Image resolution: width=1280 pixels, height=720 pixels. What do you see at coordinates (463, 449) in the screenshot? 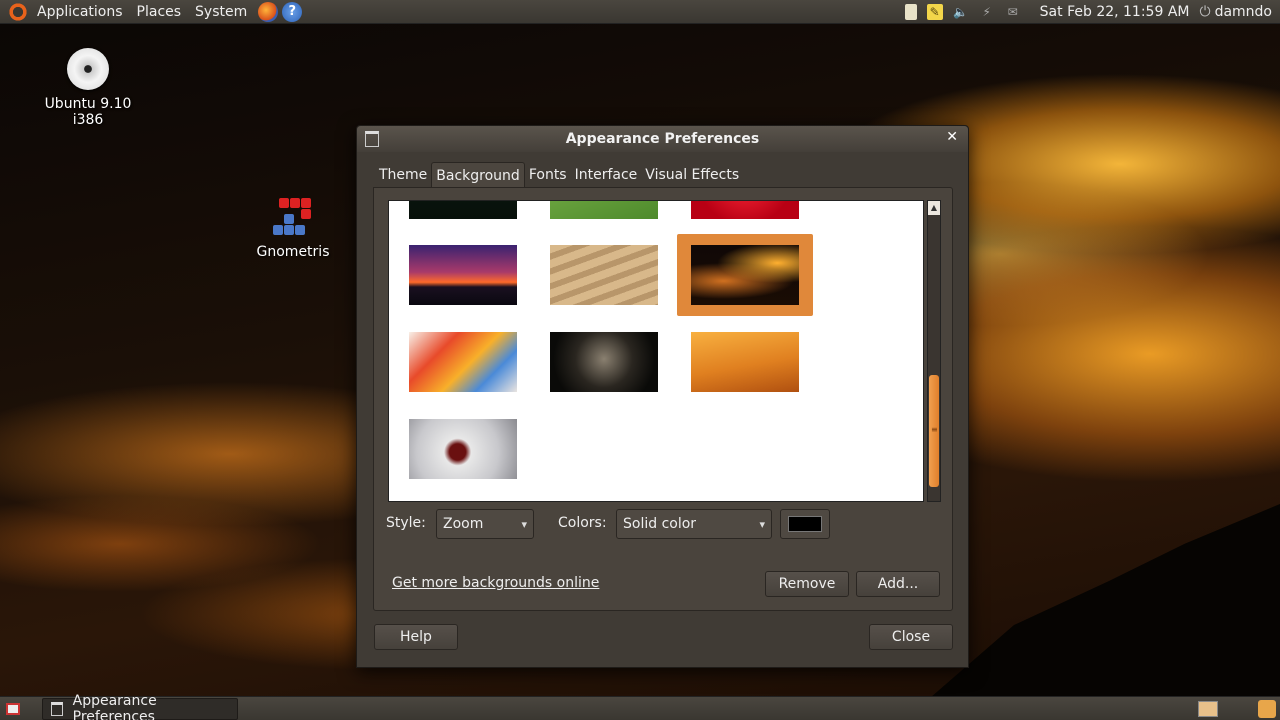
I see `wallpaper-thumb-white-orchid` at bounding box center [463, 449].